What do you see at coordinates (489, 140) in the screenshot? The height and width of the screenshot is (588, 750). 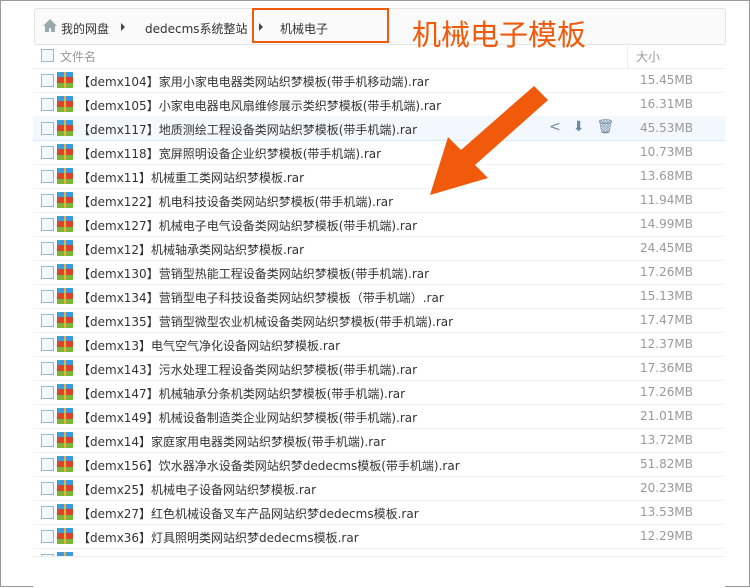 I see `arrow-annotation` at bounding box center [489, 140].